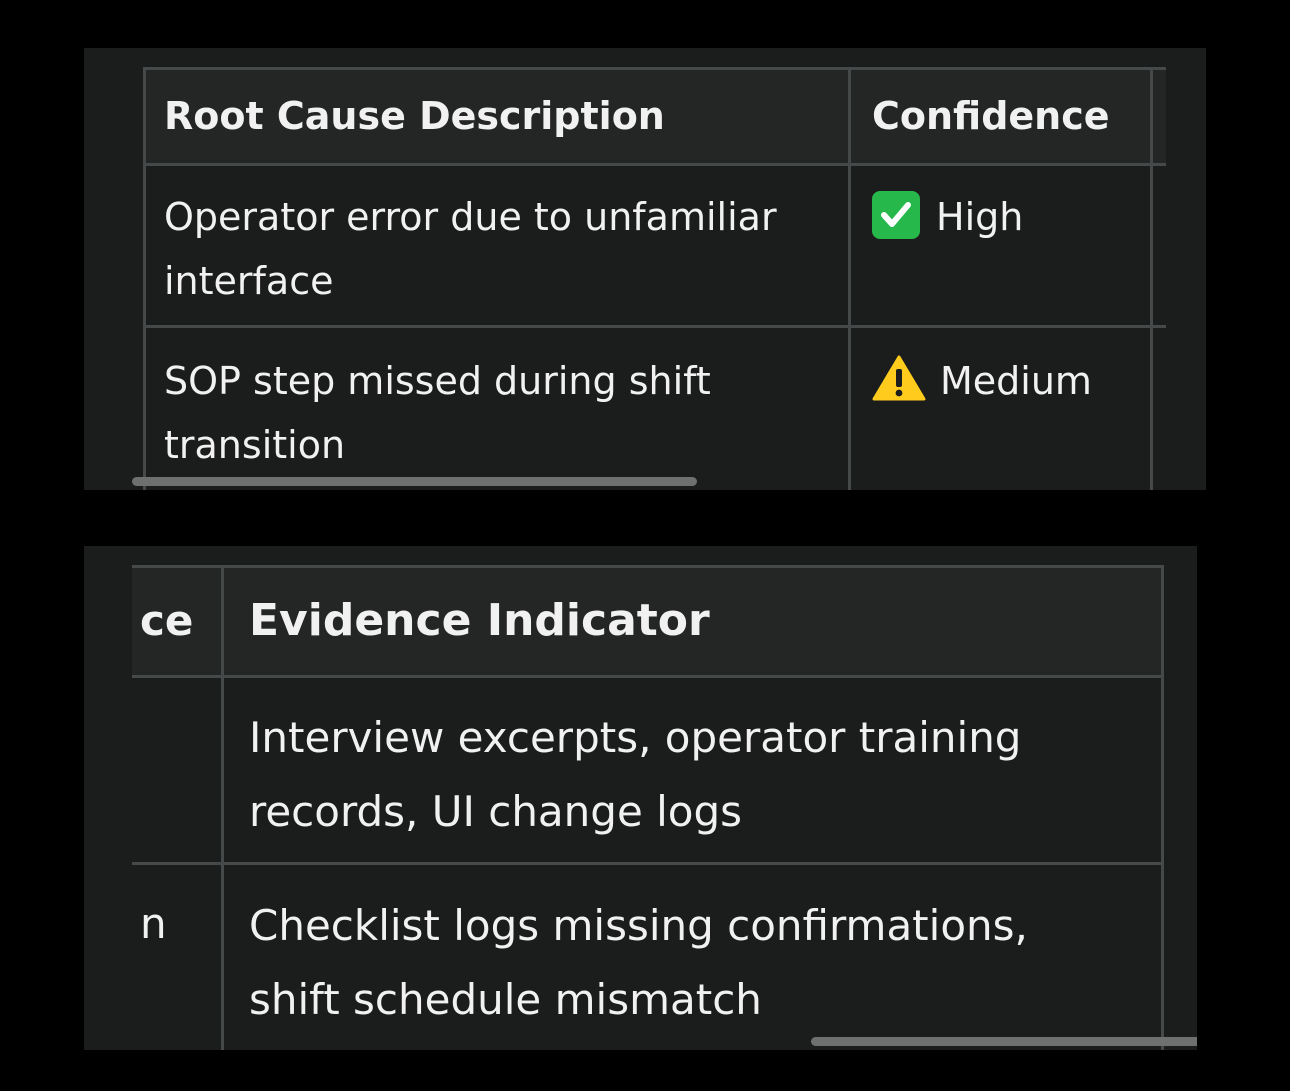 This screenshot has width=1290, height=1091. What do you see at coordinates (479, 620) in the screenshot?
I see `column-header-label: Evidence Indicator` at bounding box center [479, 620].